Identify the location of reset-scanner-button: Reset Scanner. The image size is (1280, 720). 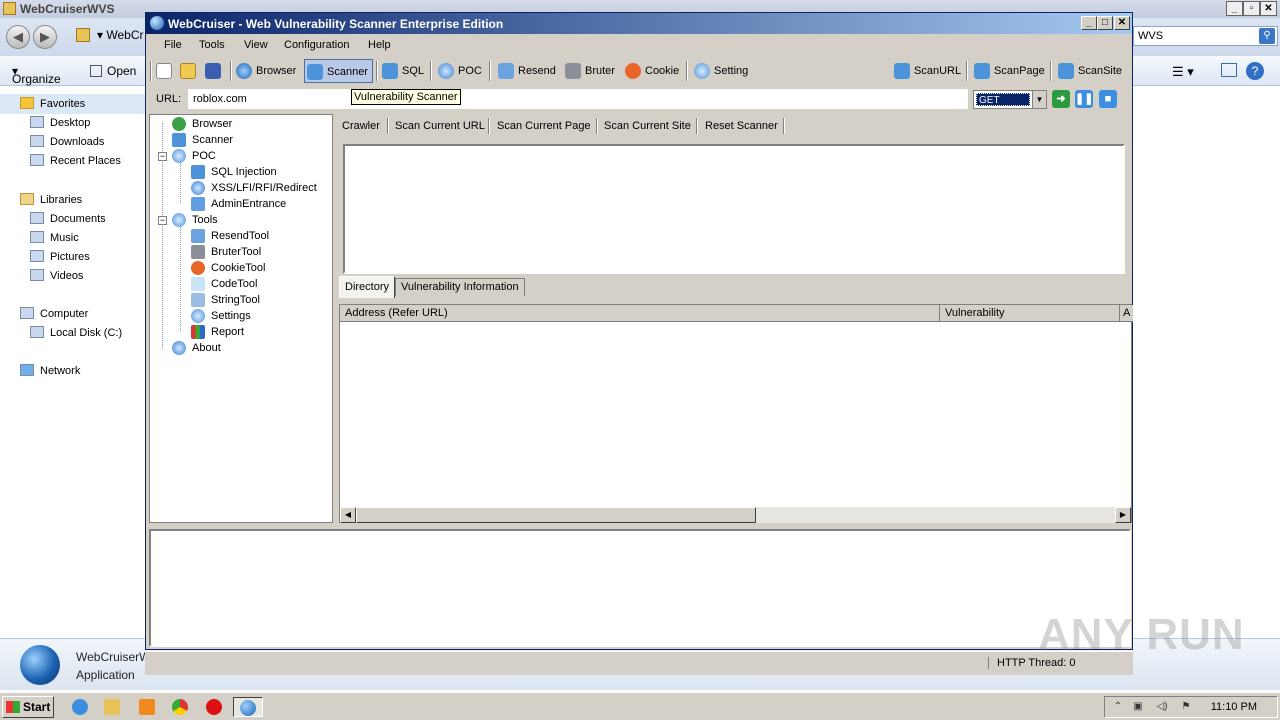
(741, 126).